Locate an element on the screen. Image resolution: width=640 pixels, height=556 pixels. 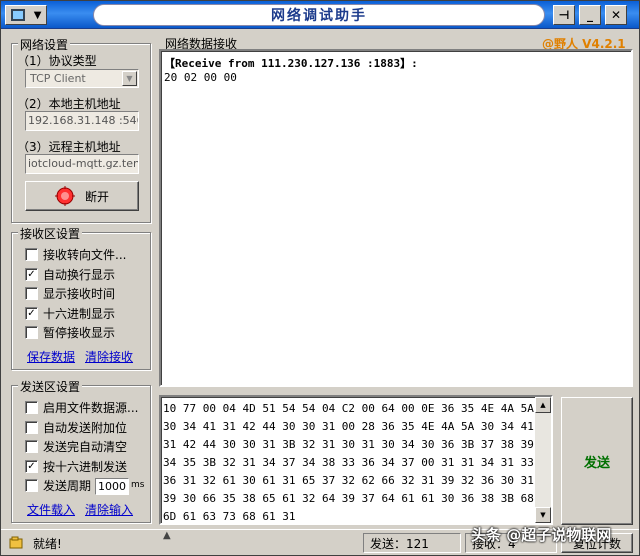
close-button: ✕ is located at coordinates (616, 15).